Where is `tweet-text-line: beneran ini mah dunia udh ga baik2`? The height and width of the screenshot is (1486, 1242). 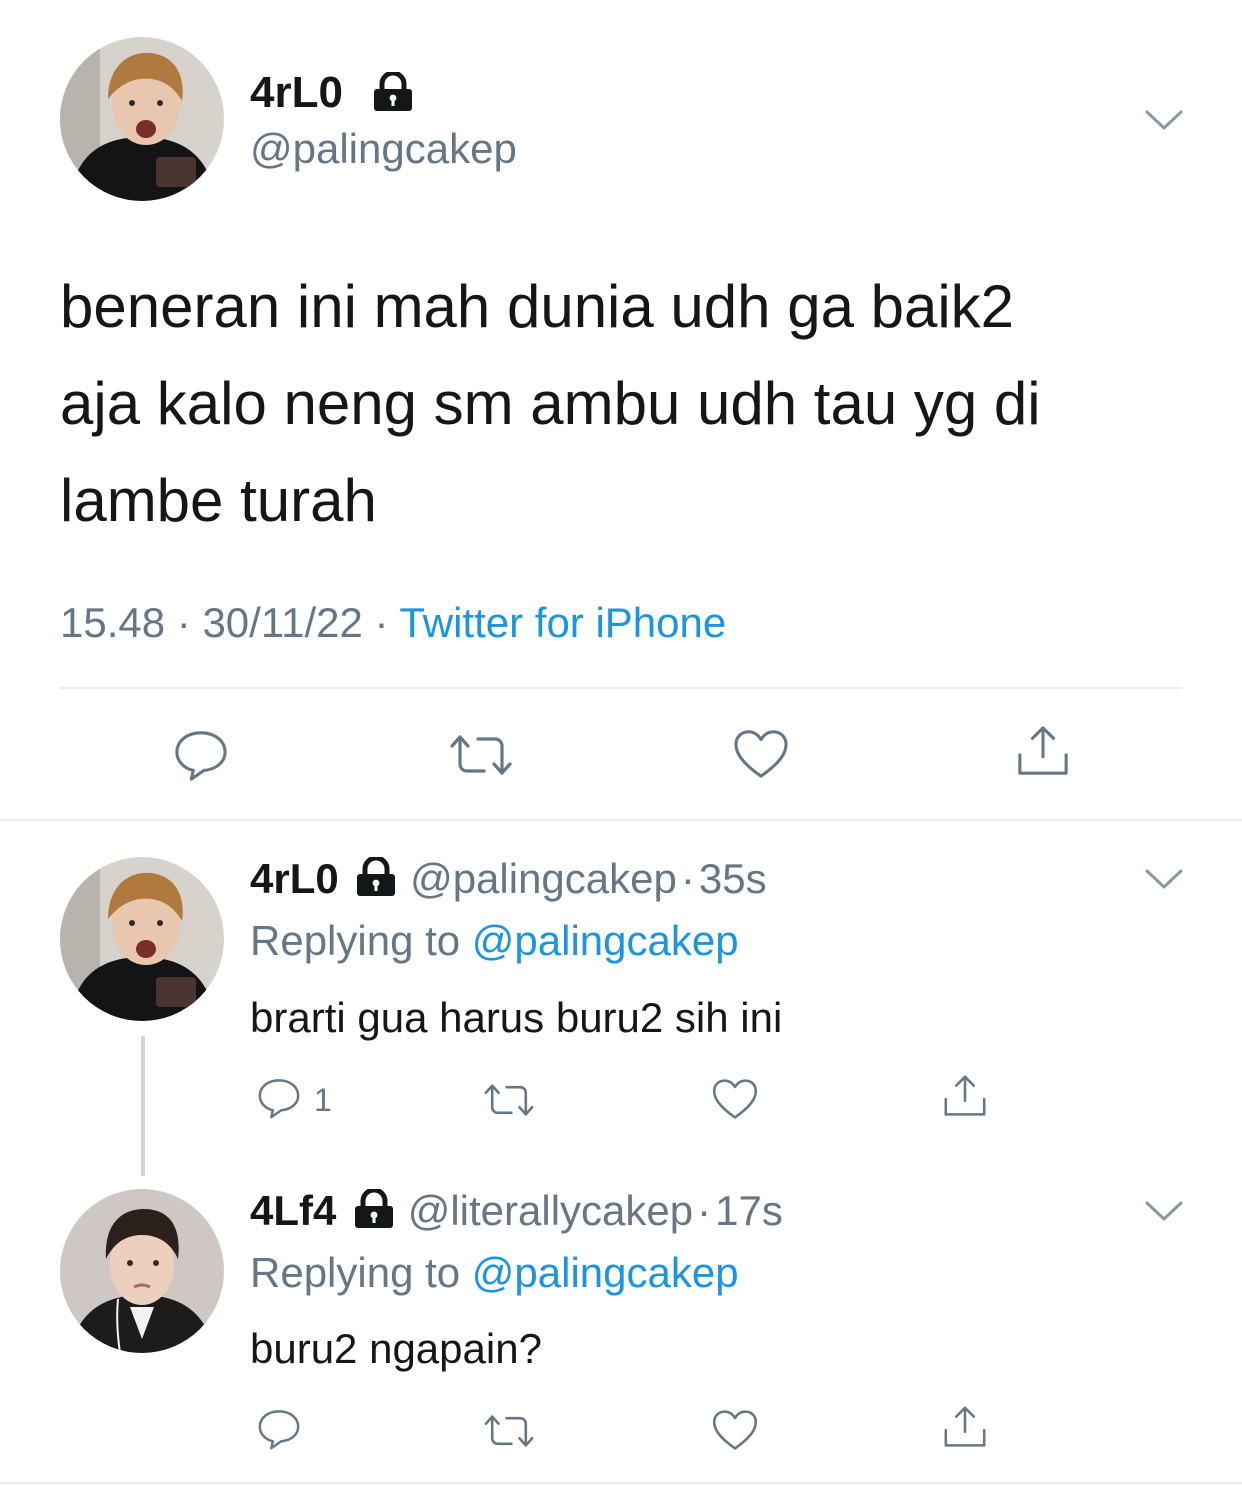 tweet-text-line: beneran ini mah dunia udh ga baik2 is located at coordinates (537, 306).